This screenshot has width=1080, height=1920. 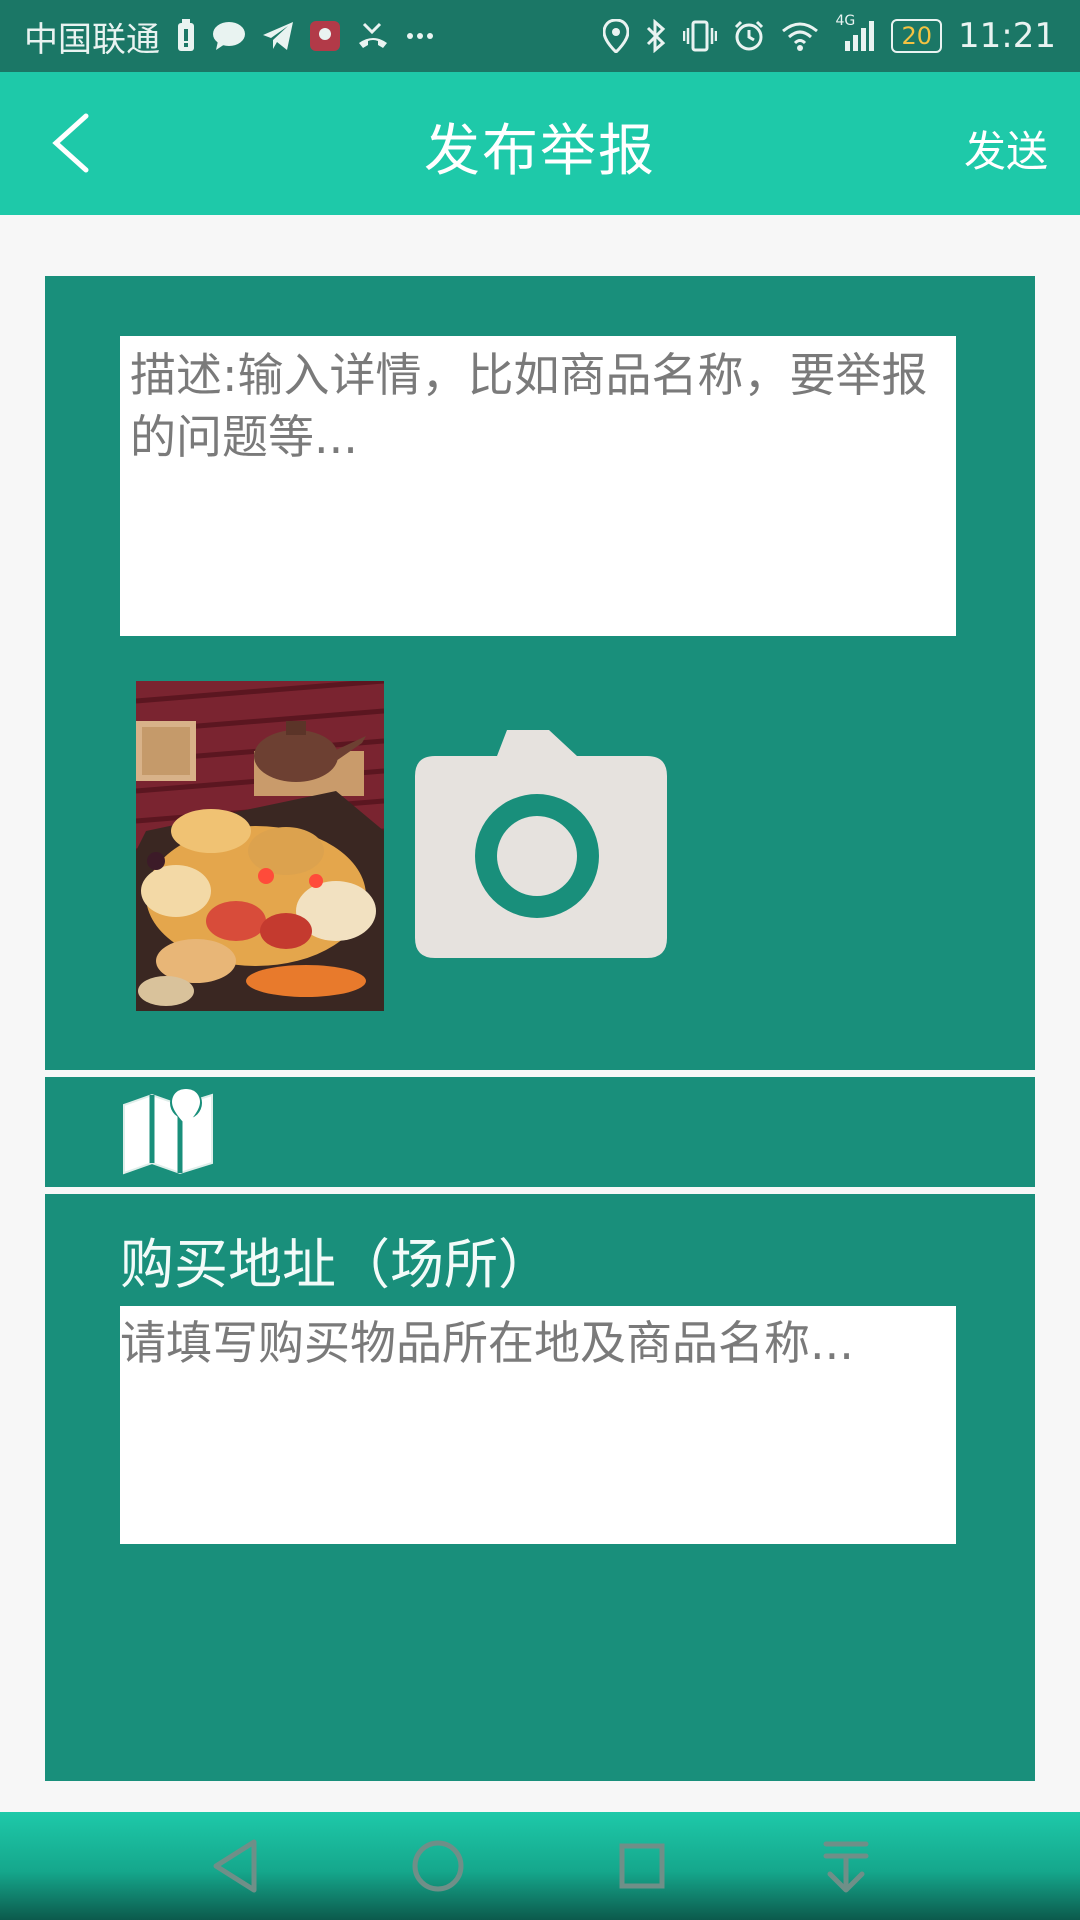 What do you see at coordinates (829, 34) in the screenshot?
I see `status-bar-right: 4G 20 11:21` at bounding box center [829, 34].